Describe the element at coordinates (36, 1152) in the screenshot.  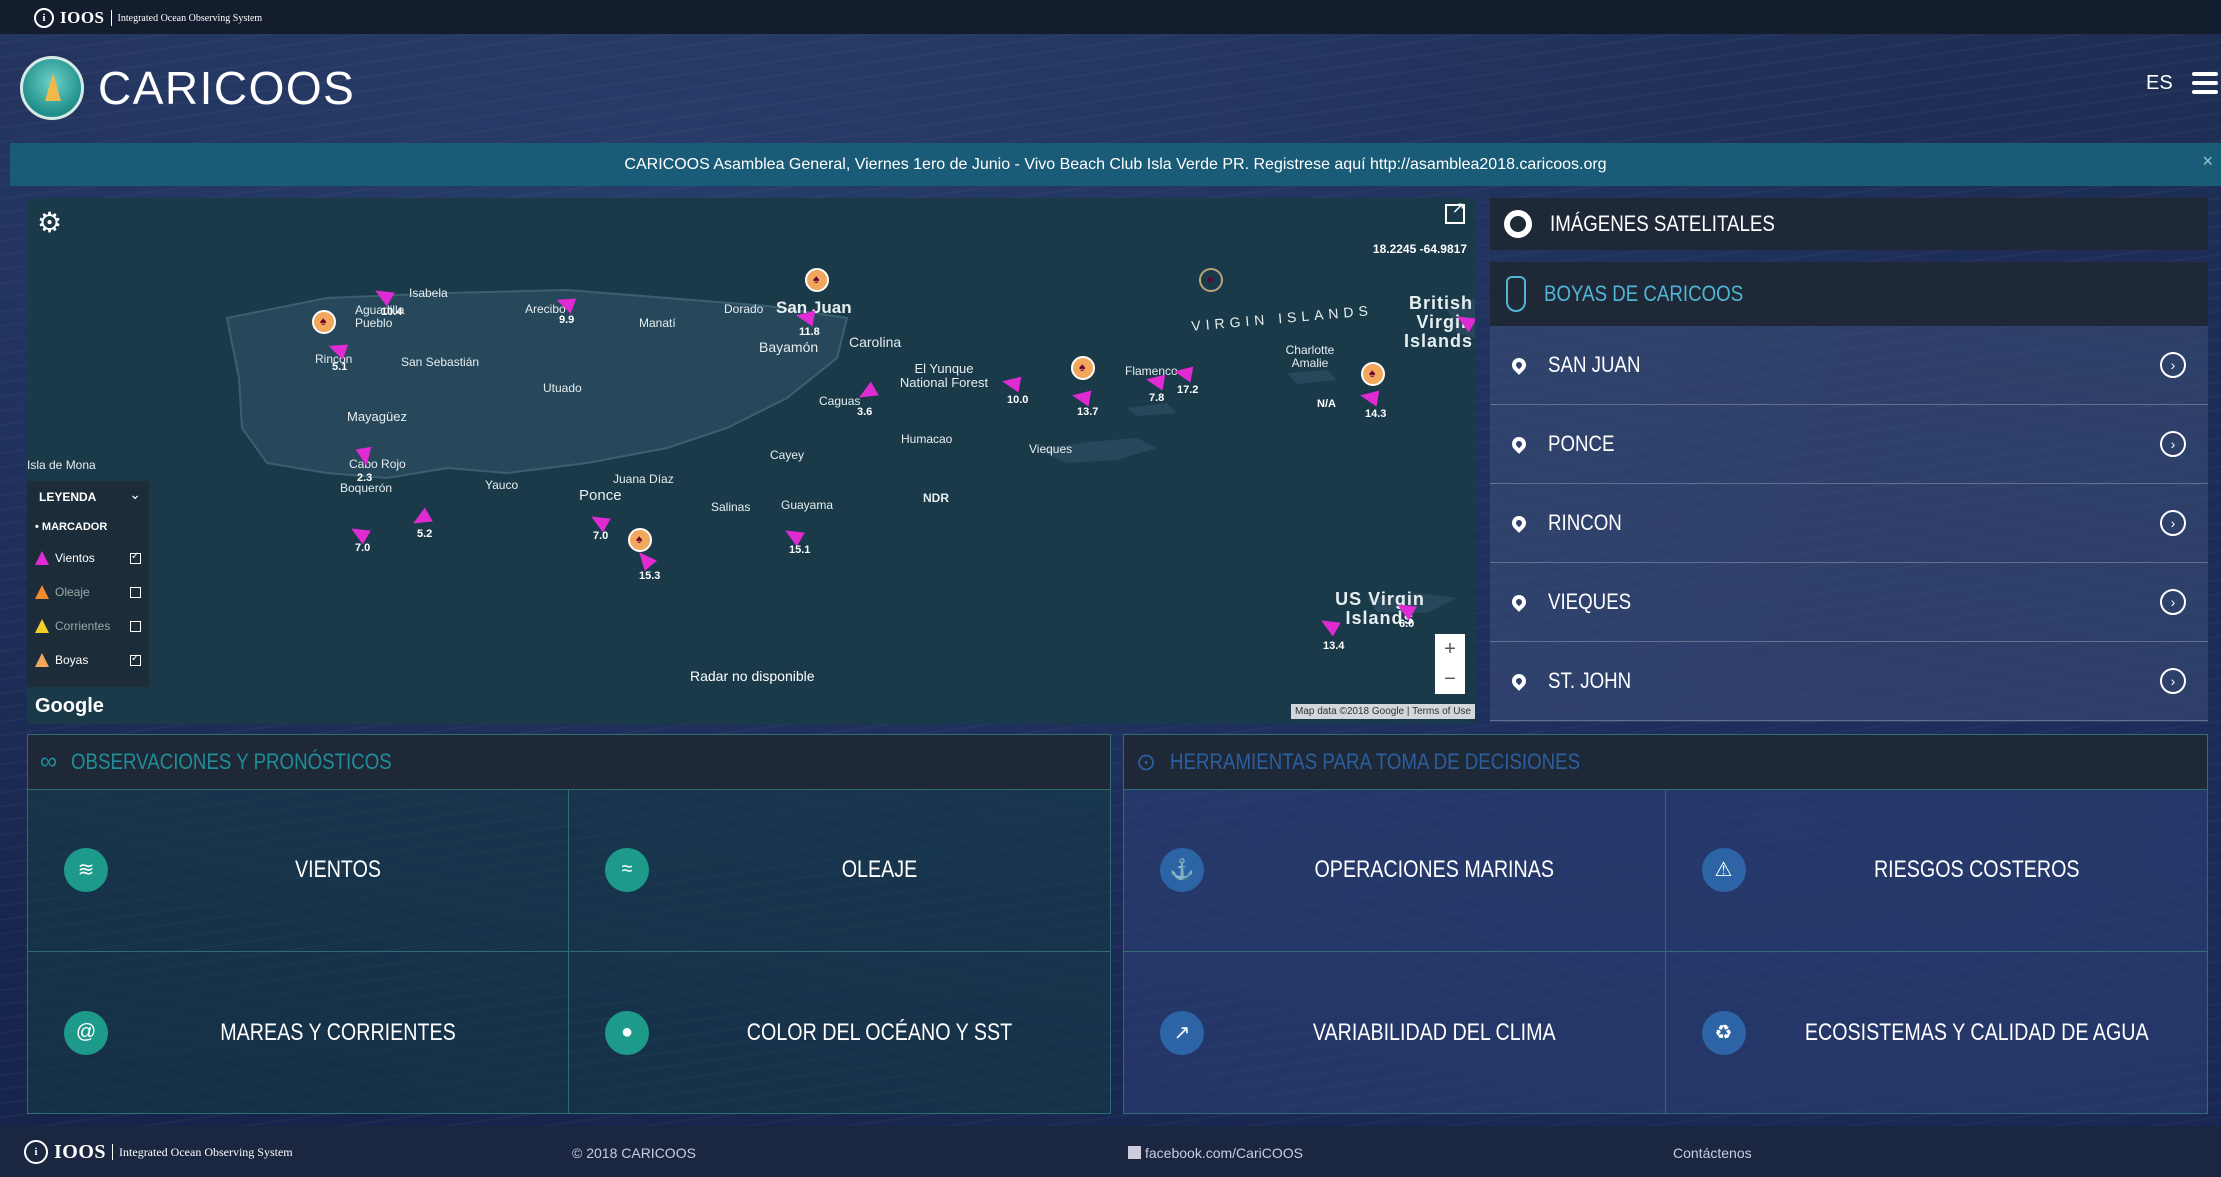
I see `ioos-mark-icon: i` at that location.